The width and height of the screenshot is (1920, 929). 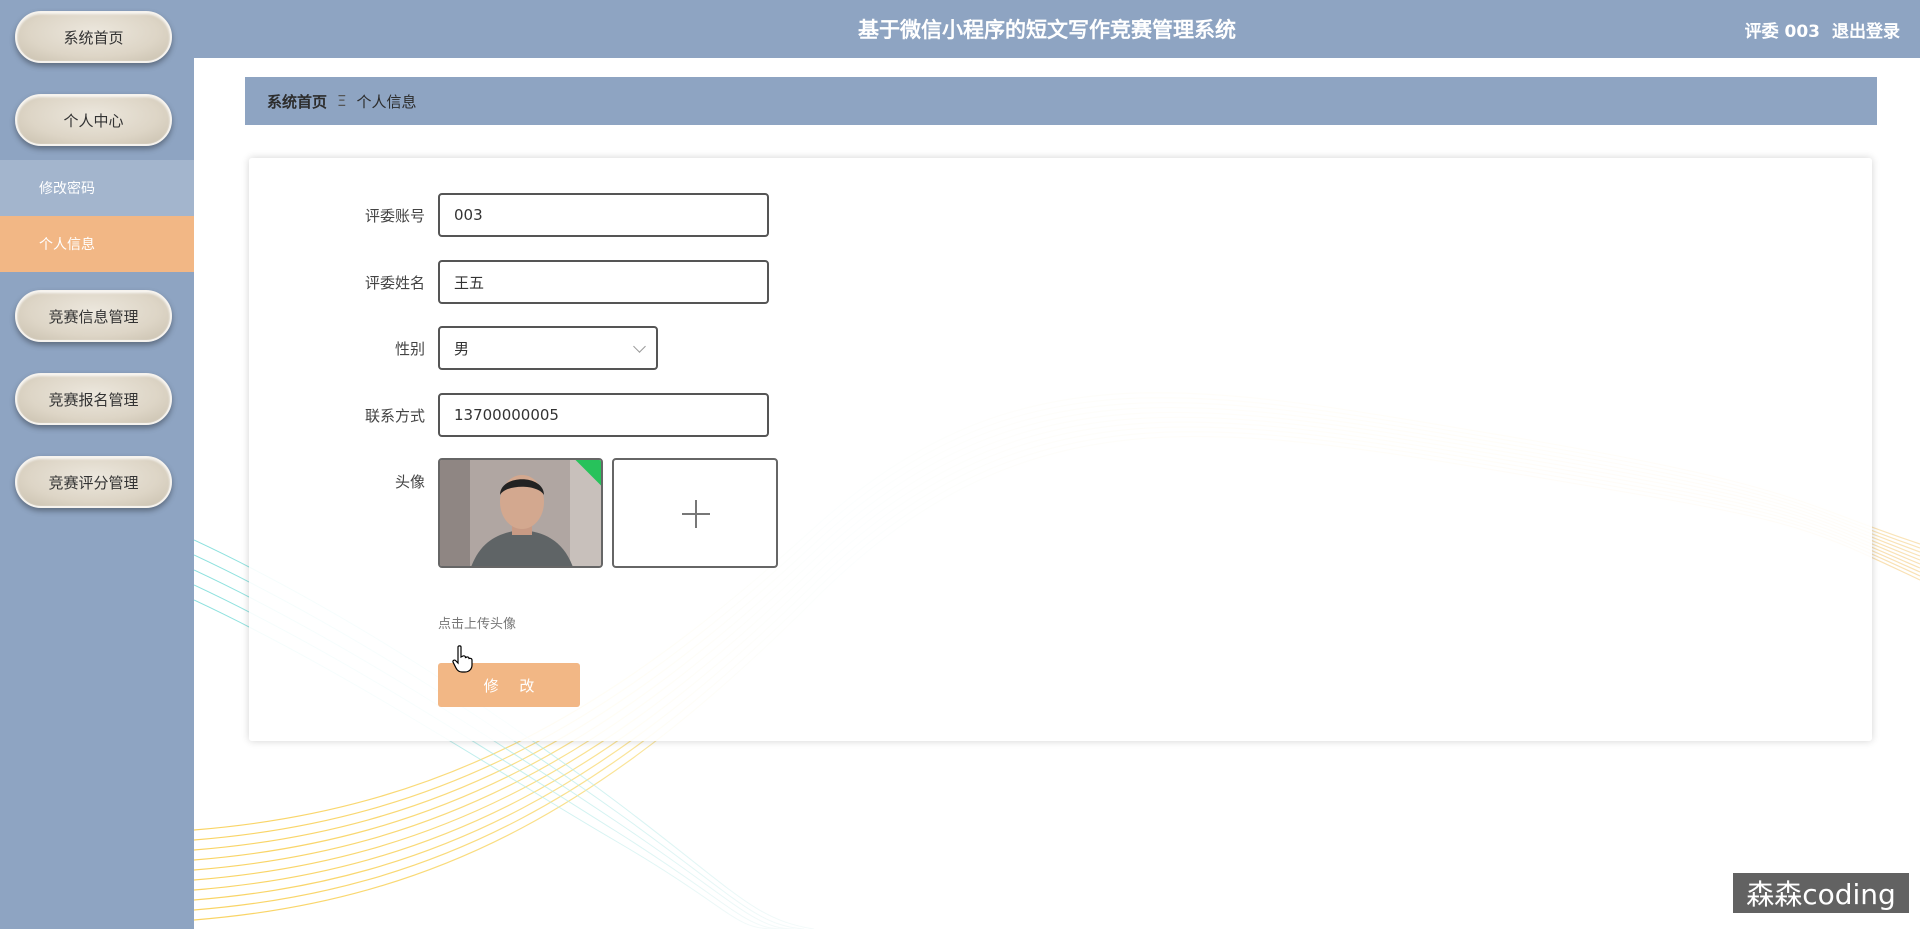 I want to click on name-field: 王五, so click(x=603, y=282).